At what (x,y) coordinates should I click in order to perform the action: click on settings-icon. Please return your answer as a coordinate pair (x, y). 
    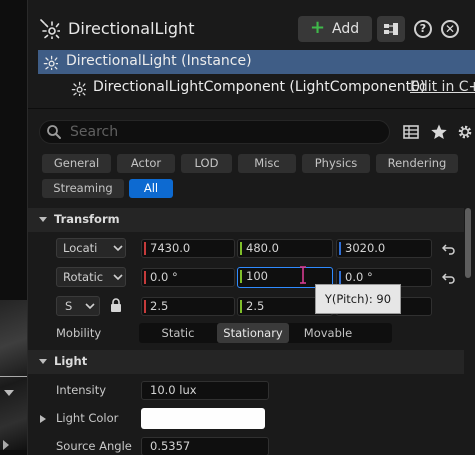
    Looking at the image, I should click on (465, 132).